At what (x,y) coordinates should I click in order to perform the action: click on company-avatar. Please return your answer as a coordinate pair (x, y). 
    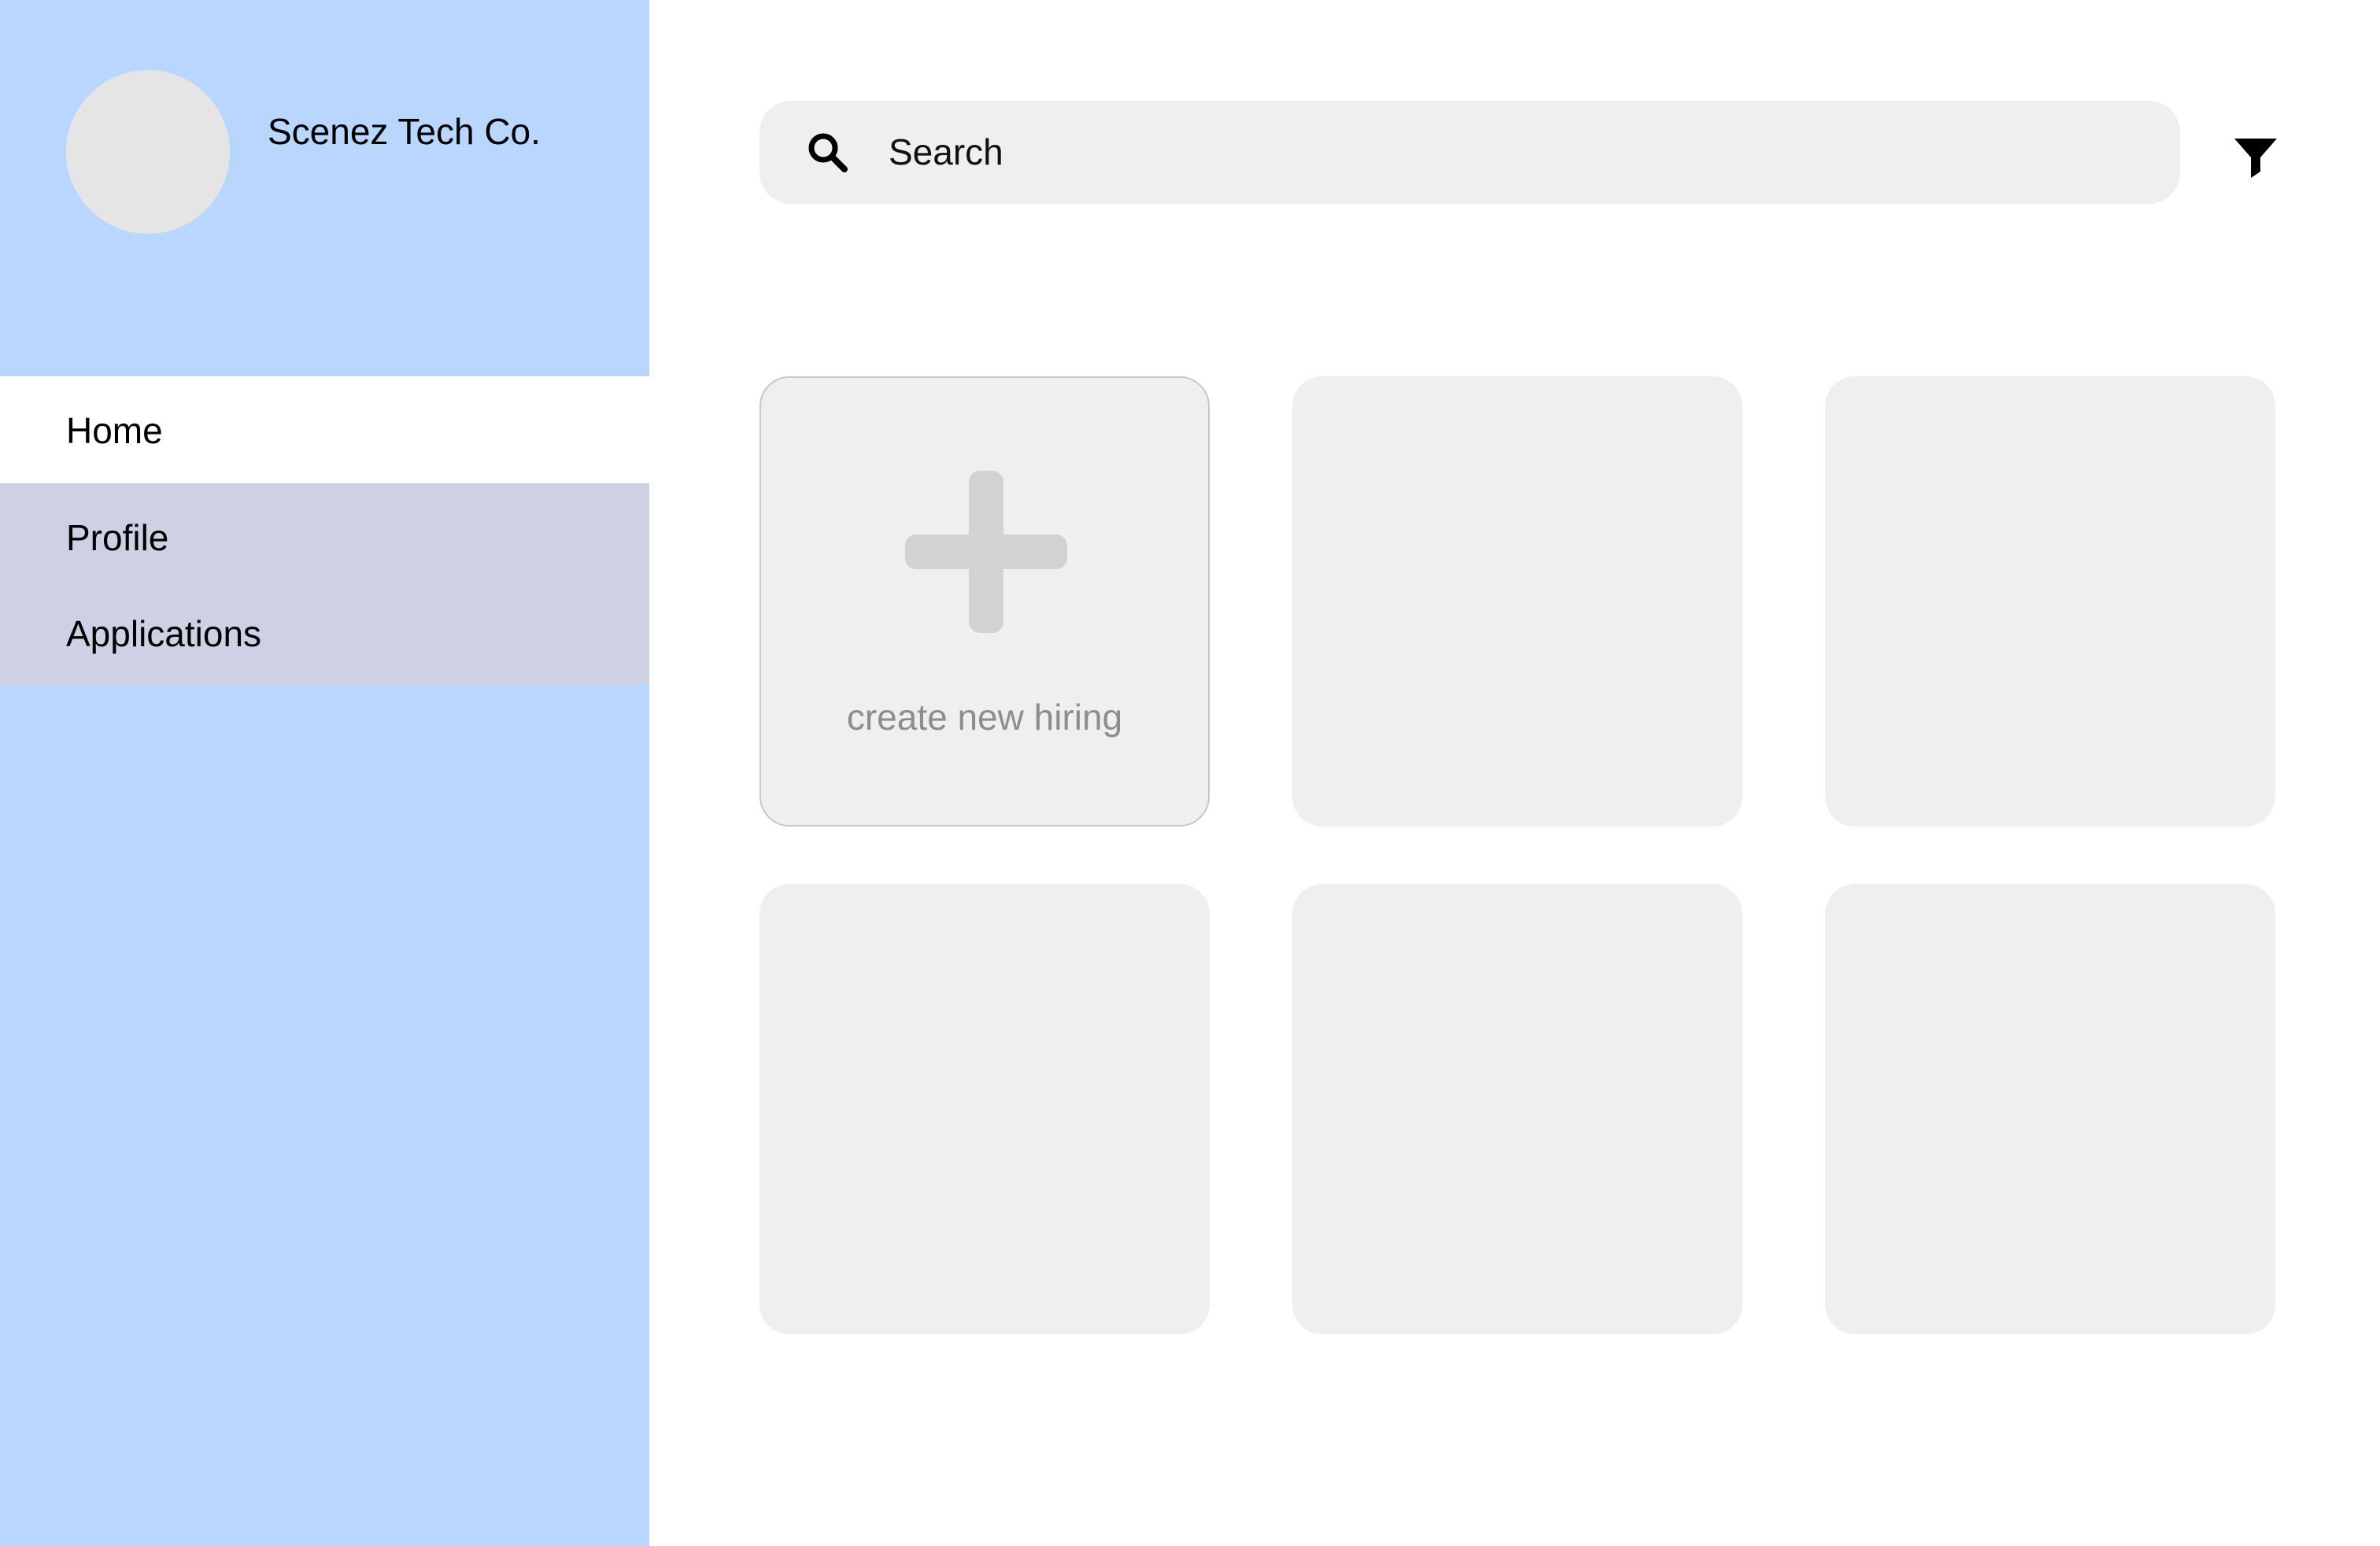
    Looking at the image, I should click on (148, 152).